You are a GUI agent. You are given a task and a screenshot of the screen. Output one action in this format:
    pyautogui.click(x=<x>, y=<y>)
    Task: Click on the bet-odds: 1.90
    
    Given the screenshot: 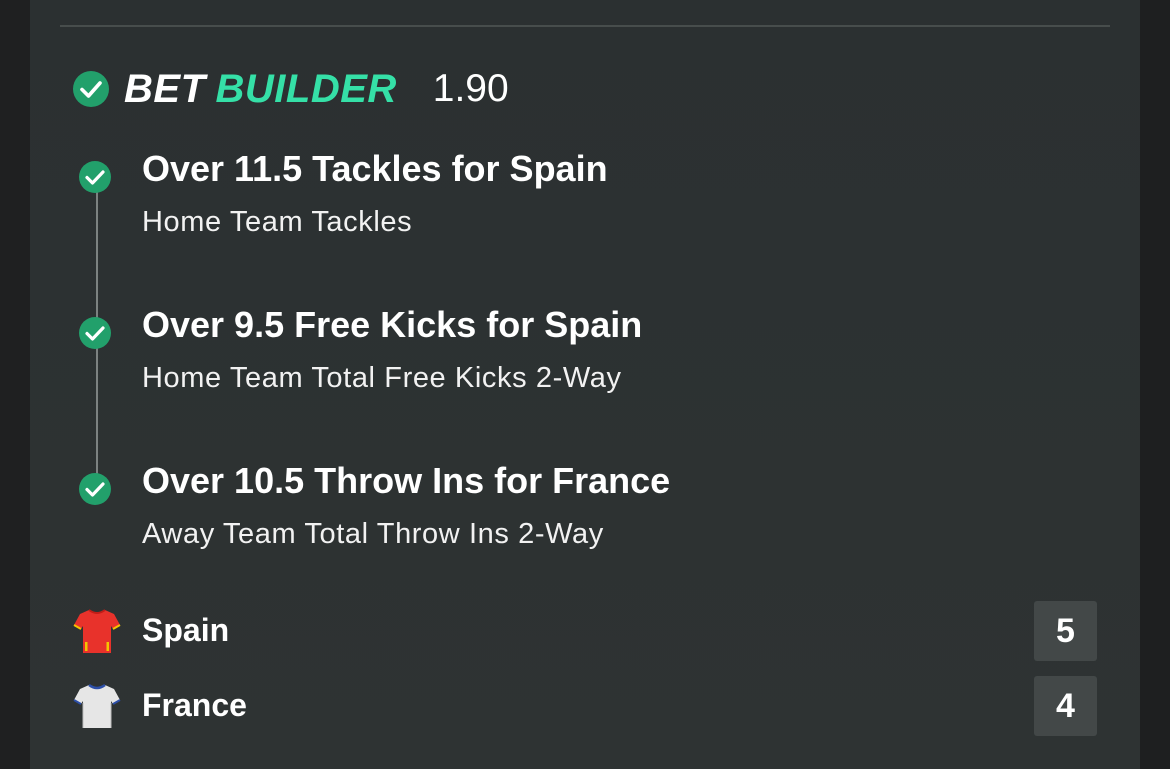 What is the action you would take?
    pyautogui.click(x=470, y=88)
    